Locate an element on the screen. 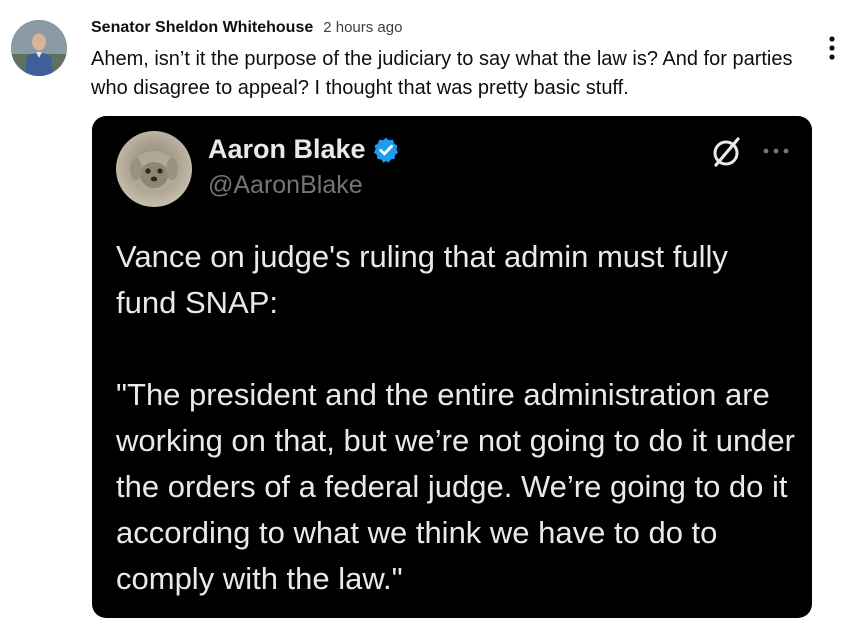 The height and width of the screenshot is (634, 859). author-name: Senator Sheldon Whitehouse is located at coordinates (202, 28).